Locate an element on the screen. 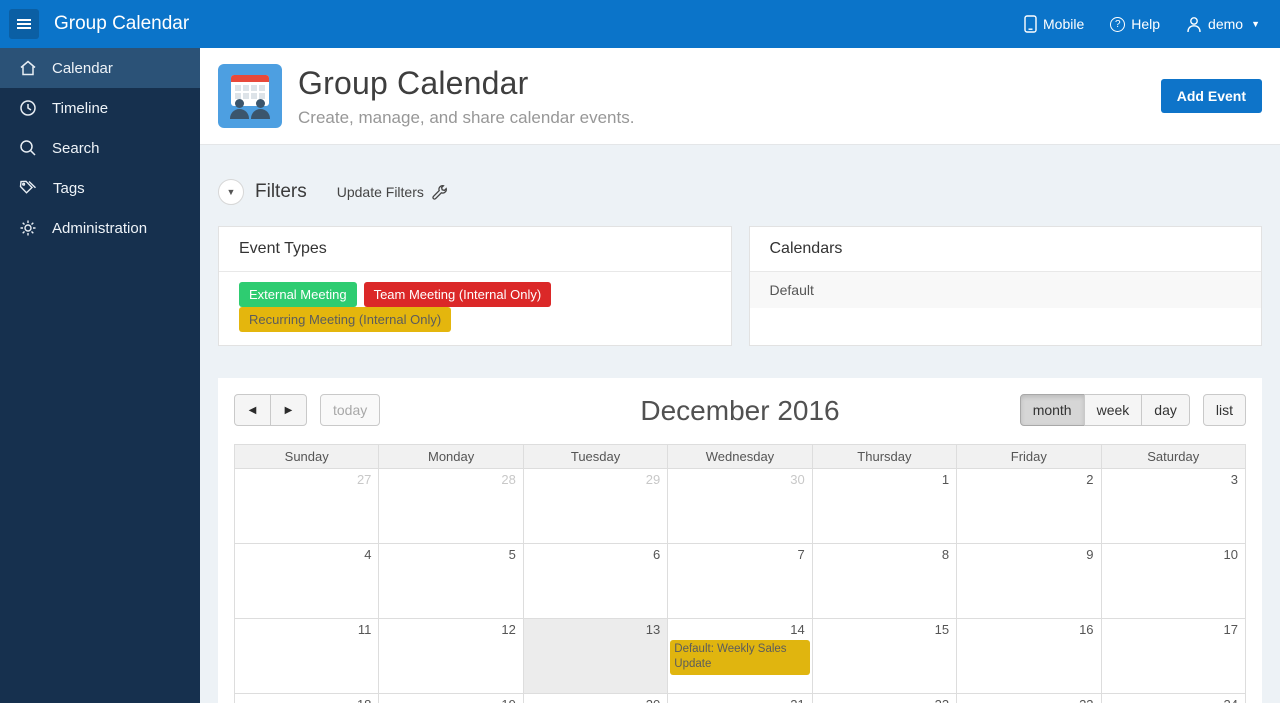 The image size is (1280, 703). day-of-week-header: Monday is located at coordinates (451, 456).